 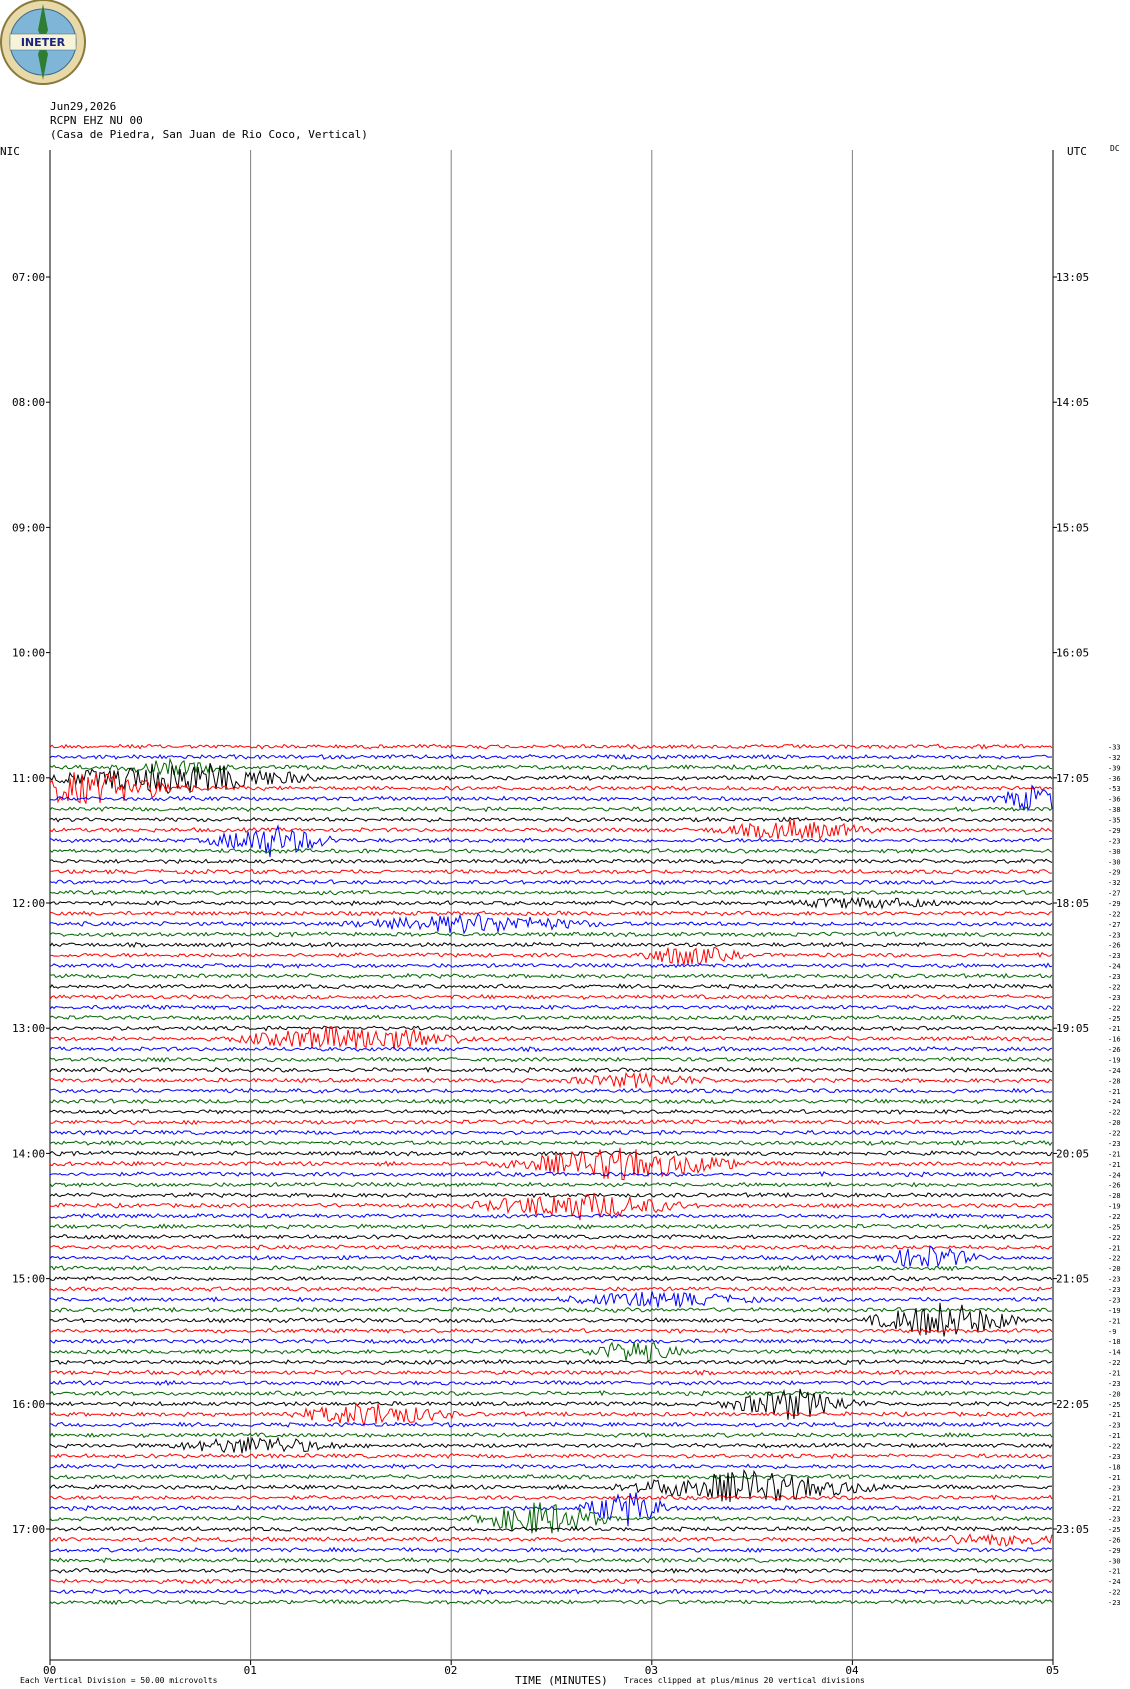 What do you see at coordinates (1072, 653) in the screenshot?
I see `right-hour-label: 16:05` at bounding box center [1072, 653].